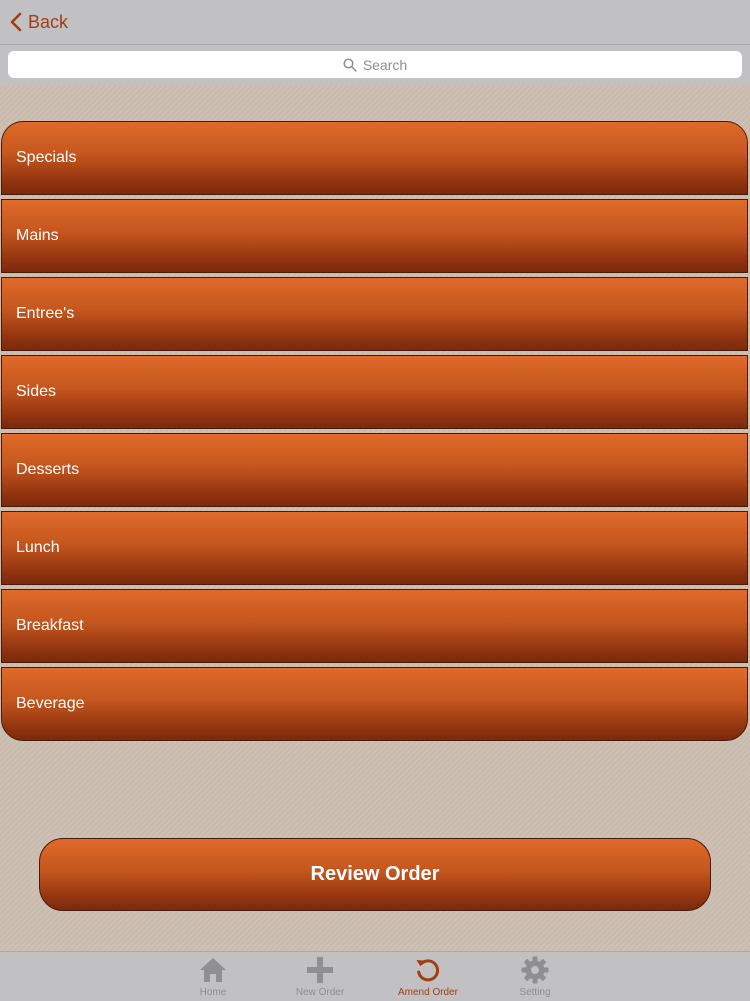 Image resolution: width=750 pixels, height=1001 pixels. Describe the element at coordinates (374, 704) in the screenshot. I see `category-beverage: Beverage` at that location.